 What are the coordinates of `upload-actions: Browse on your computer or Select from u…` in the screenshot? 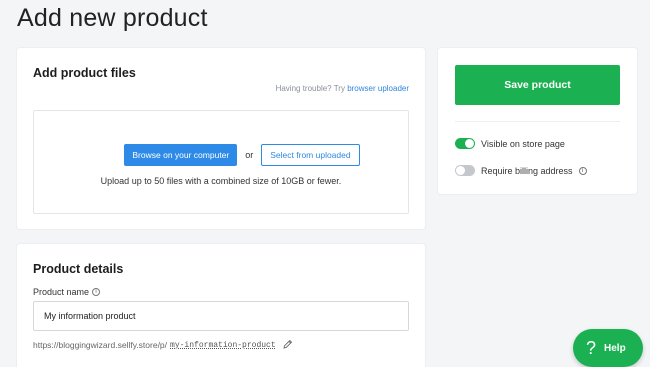 It's located at (221, 155).